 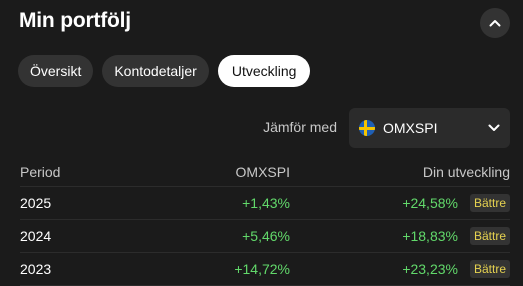 What do you see at coordinates (262, 269) in the screenshot?
I see `index-return-cell: +14,72%` at bounding box center [262, 269].